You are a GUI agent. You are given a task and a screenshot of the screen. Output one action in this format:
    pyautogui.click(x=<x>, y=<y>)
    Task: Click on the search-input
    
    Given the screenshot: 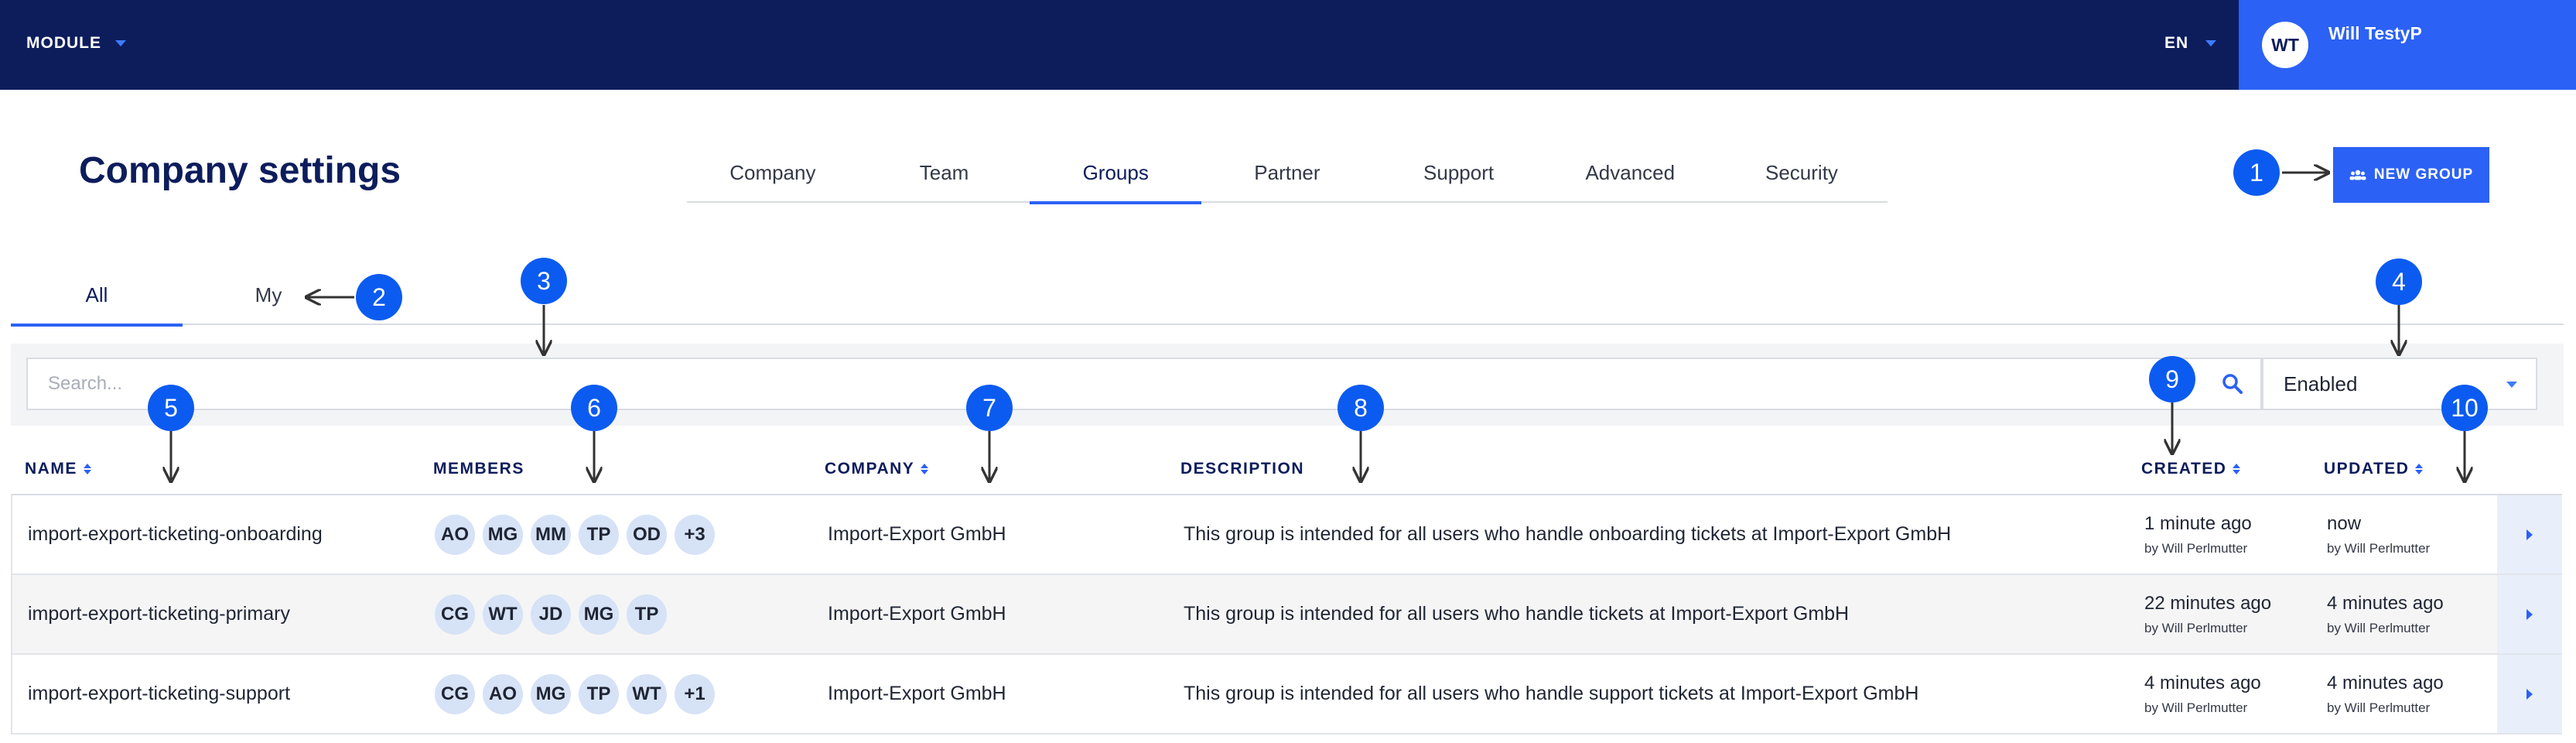 What is the action you would take?
    pyautogui.click(x=1118, y=384)
    